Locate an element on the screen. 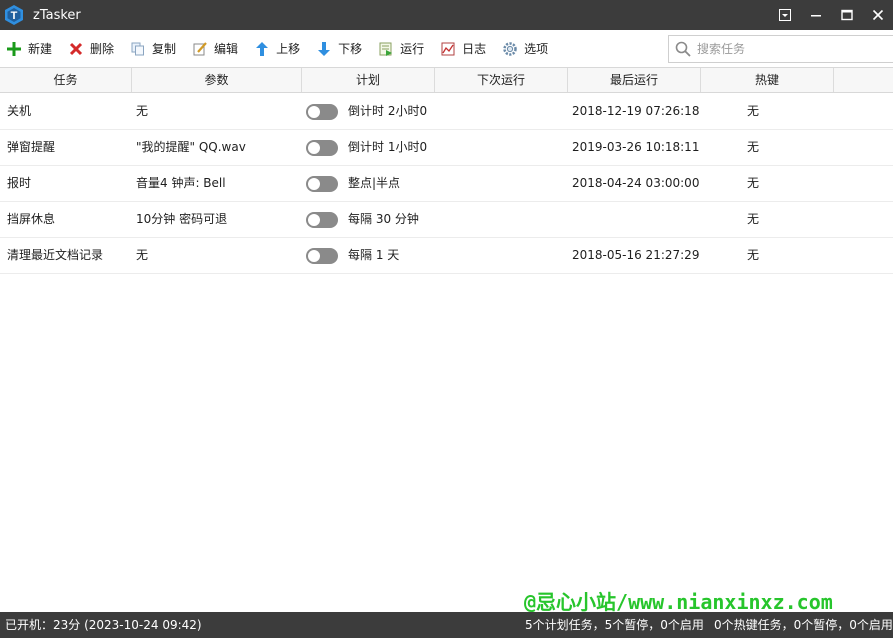  edit-task-label: 编辑 is located at coordinates (226, 49).